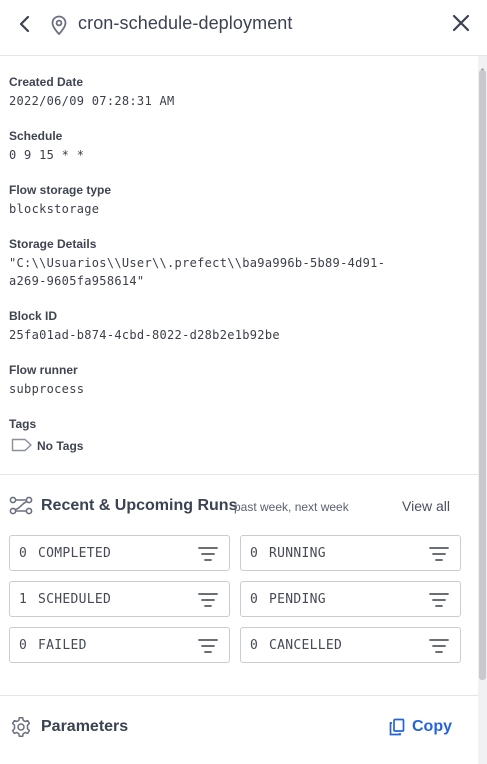 The image size is (487, 764). What do you see at coordinates (60, 190) in the screenshot?
I see `flow-storage-type-label: Flow storage type` at bounding box center [60, 190].